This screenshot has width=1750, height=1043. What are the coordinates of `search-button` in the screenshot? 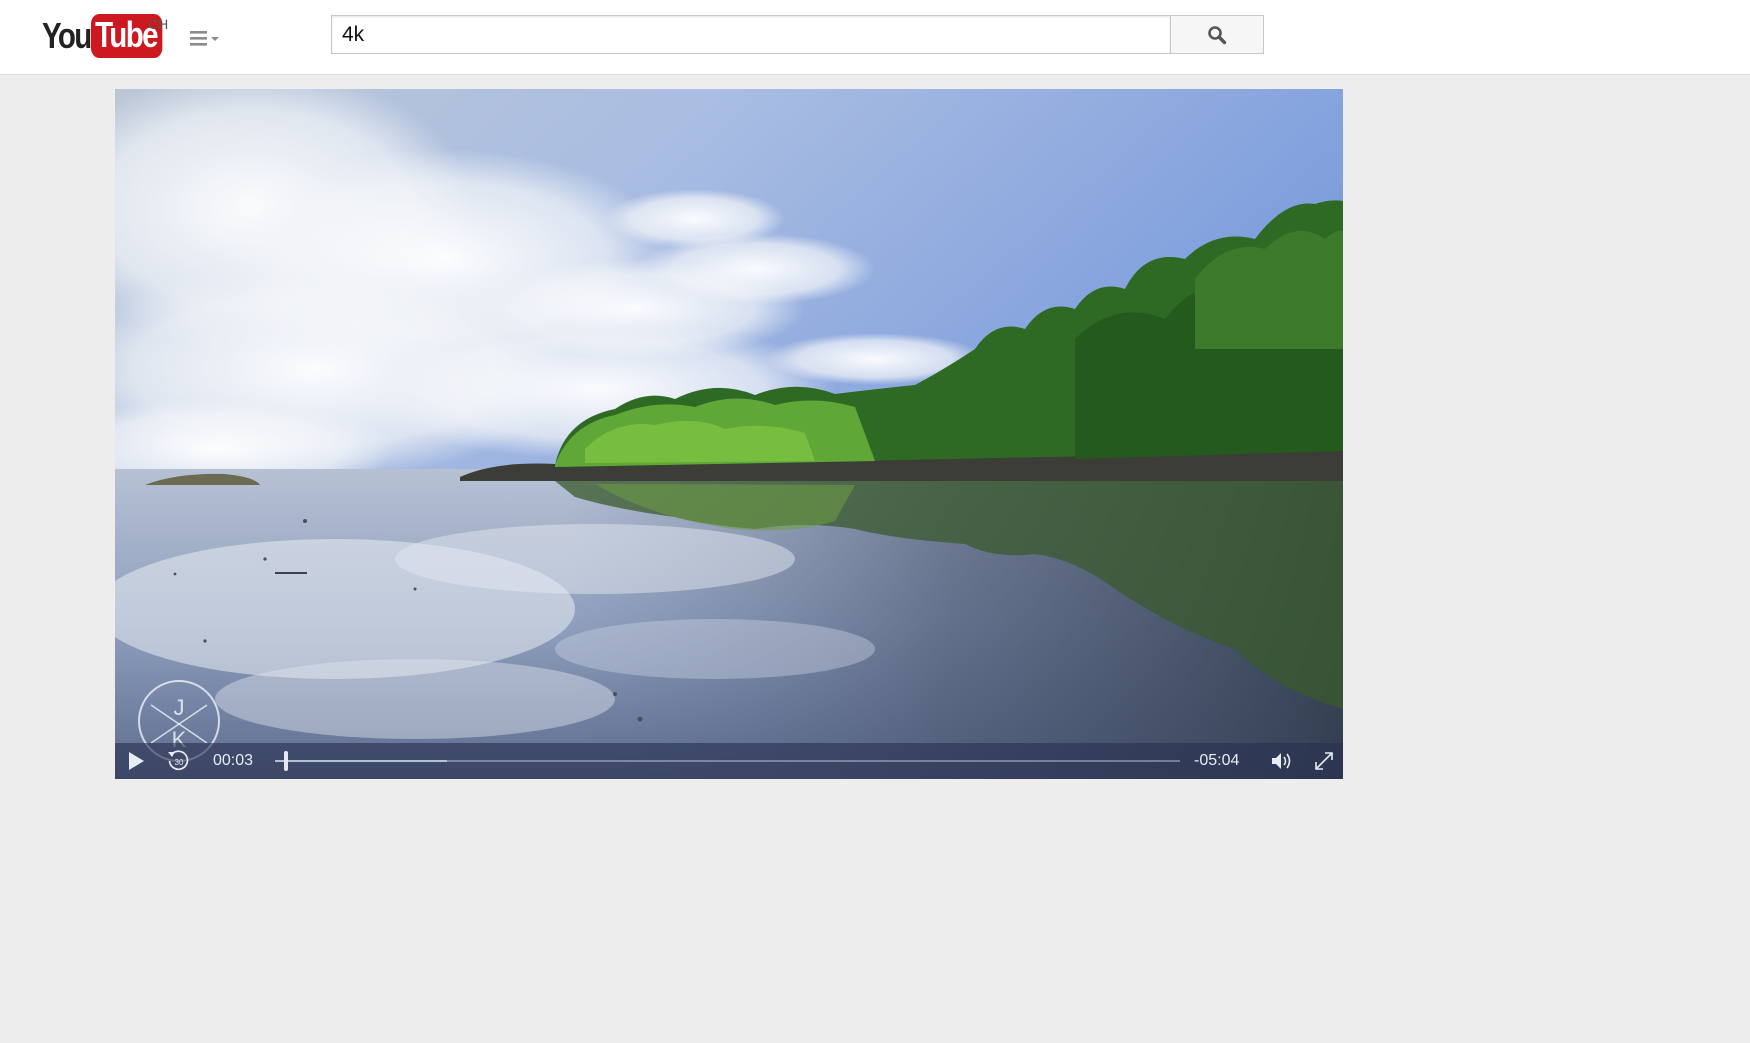 It's located at (1217, 34).